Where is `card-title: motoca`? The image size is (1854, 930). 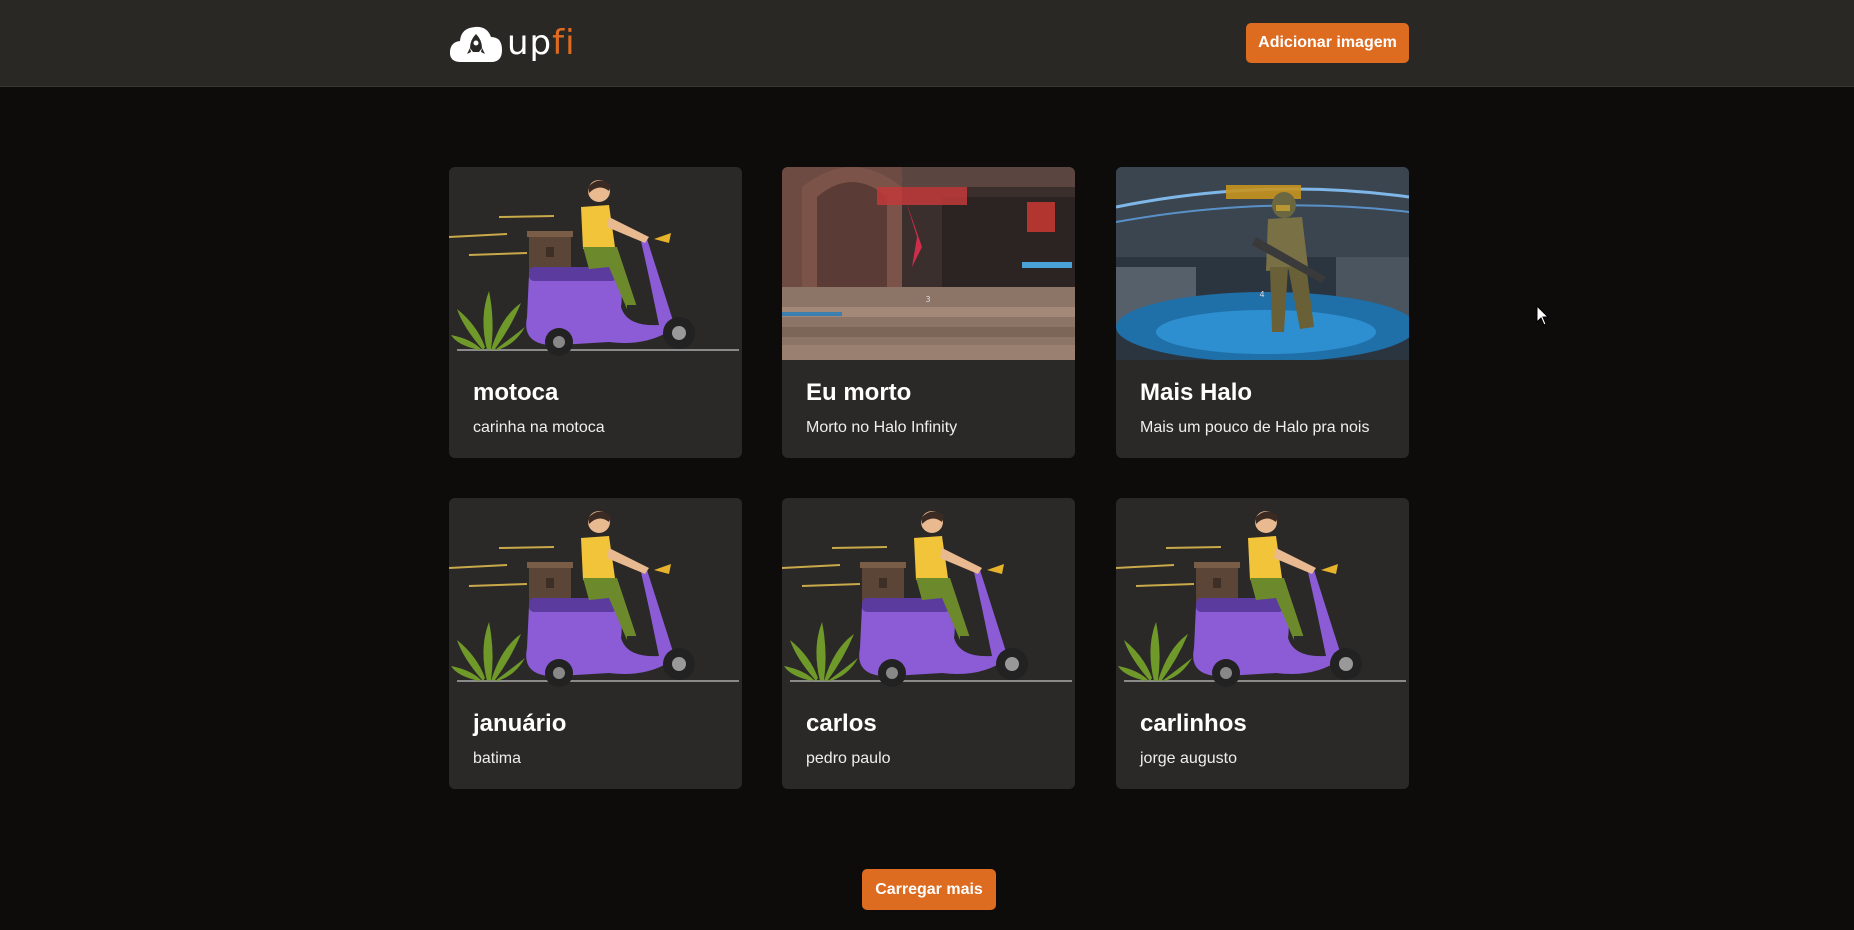 card-title: motoca is located at coordinates (516, 392).